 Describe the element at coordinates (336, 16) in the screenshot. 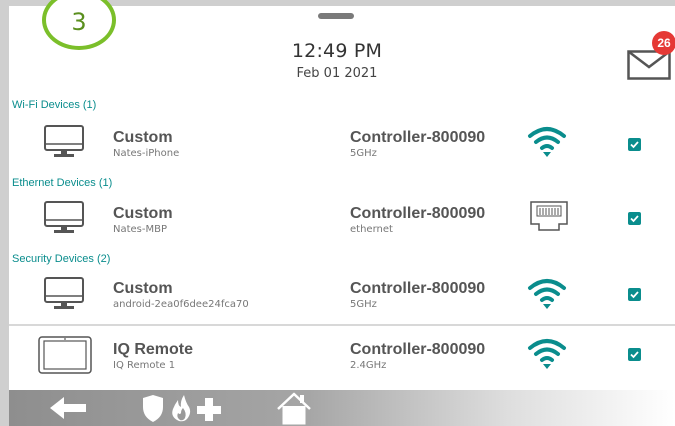

I see `pull-down-handle` at that location.